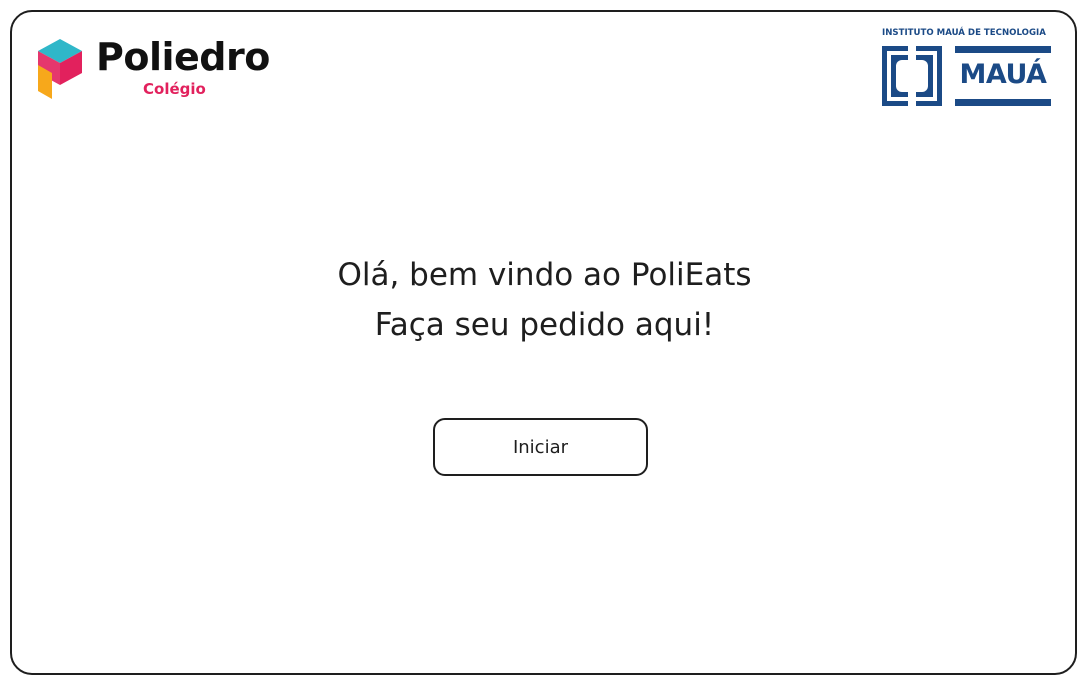  Describe the element at coordinates (60, 69) in the screenshot. I see `poliedro-cube-icon` at that location.